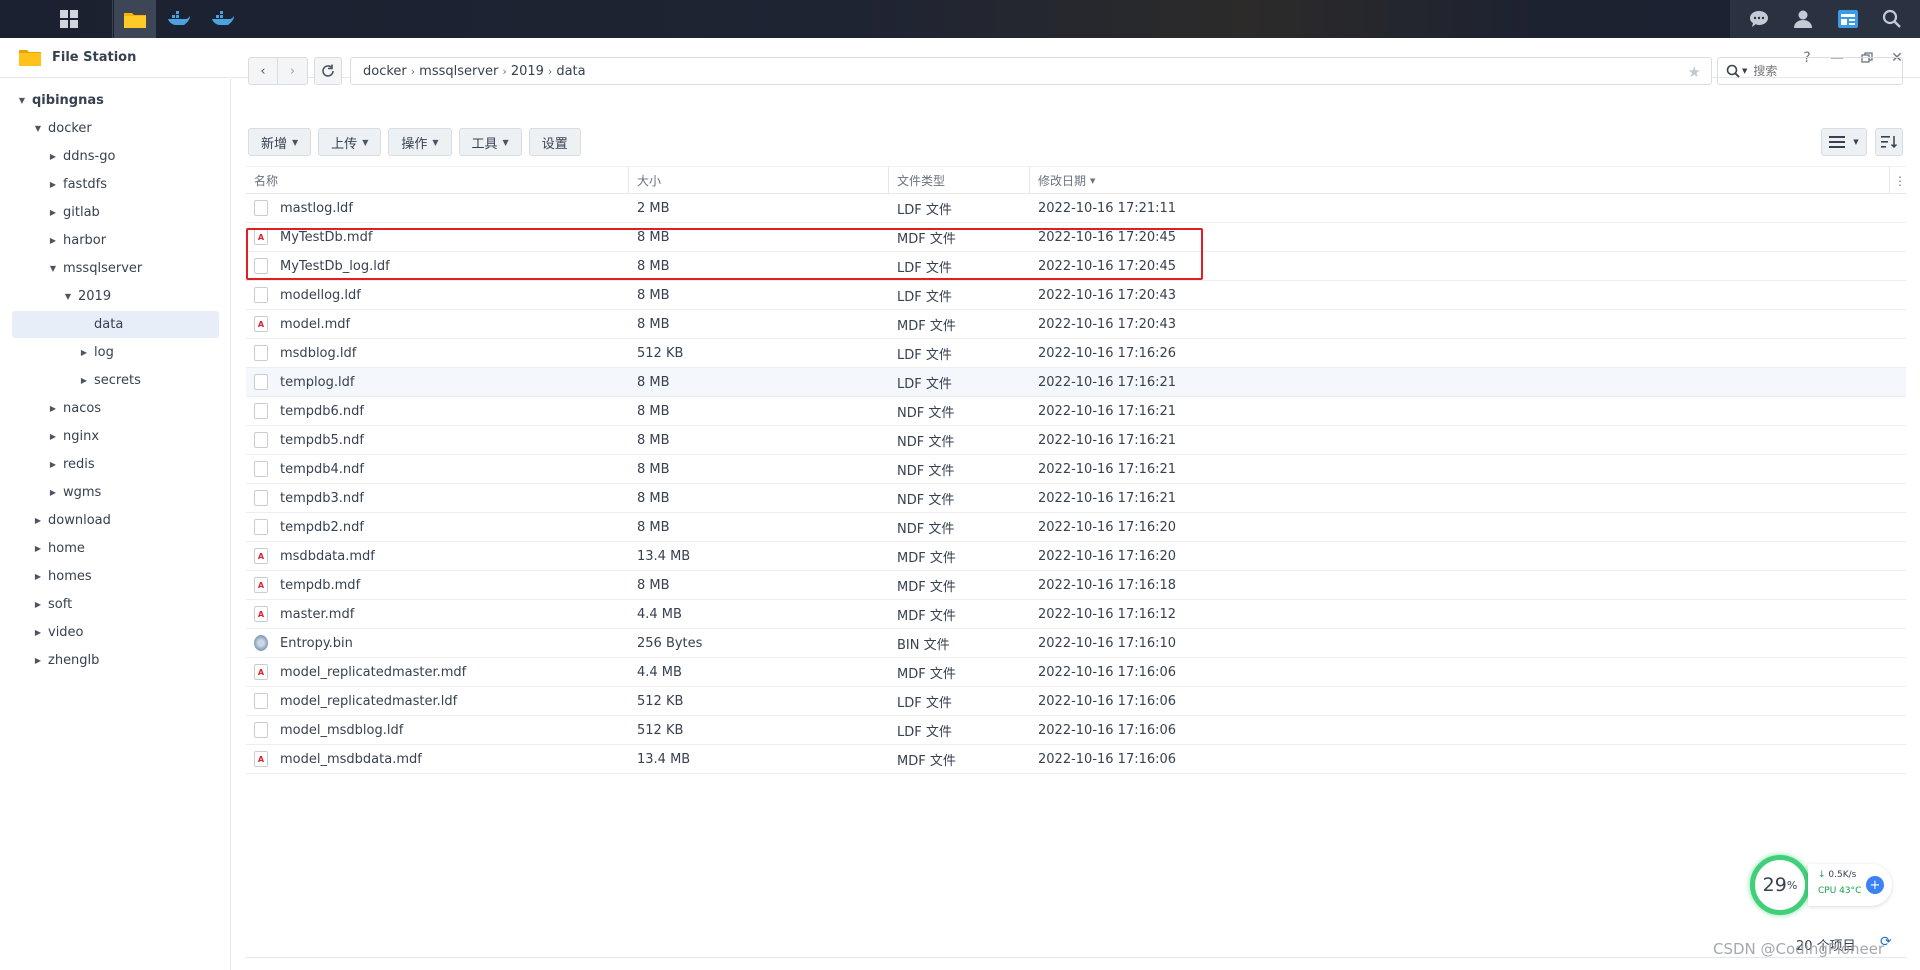 This screenshot has height=970, width=1920. What do you see at coordinates (1889, 142) in the screenshot?
I see `sort-button` at bounding box center [1889, 142].